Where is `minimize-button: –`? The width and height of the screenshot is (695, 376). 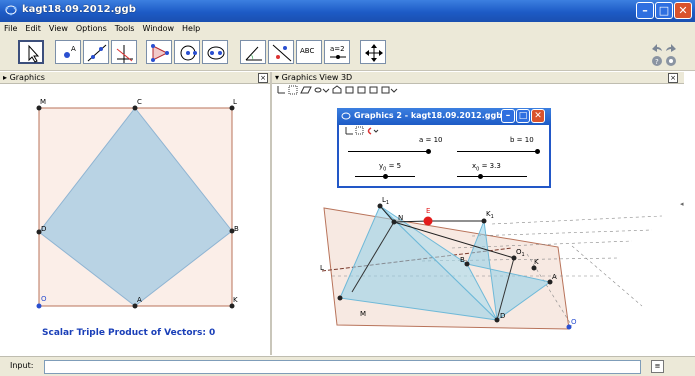
minimize-button: – is located at coordinates (645, 10).